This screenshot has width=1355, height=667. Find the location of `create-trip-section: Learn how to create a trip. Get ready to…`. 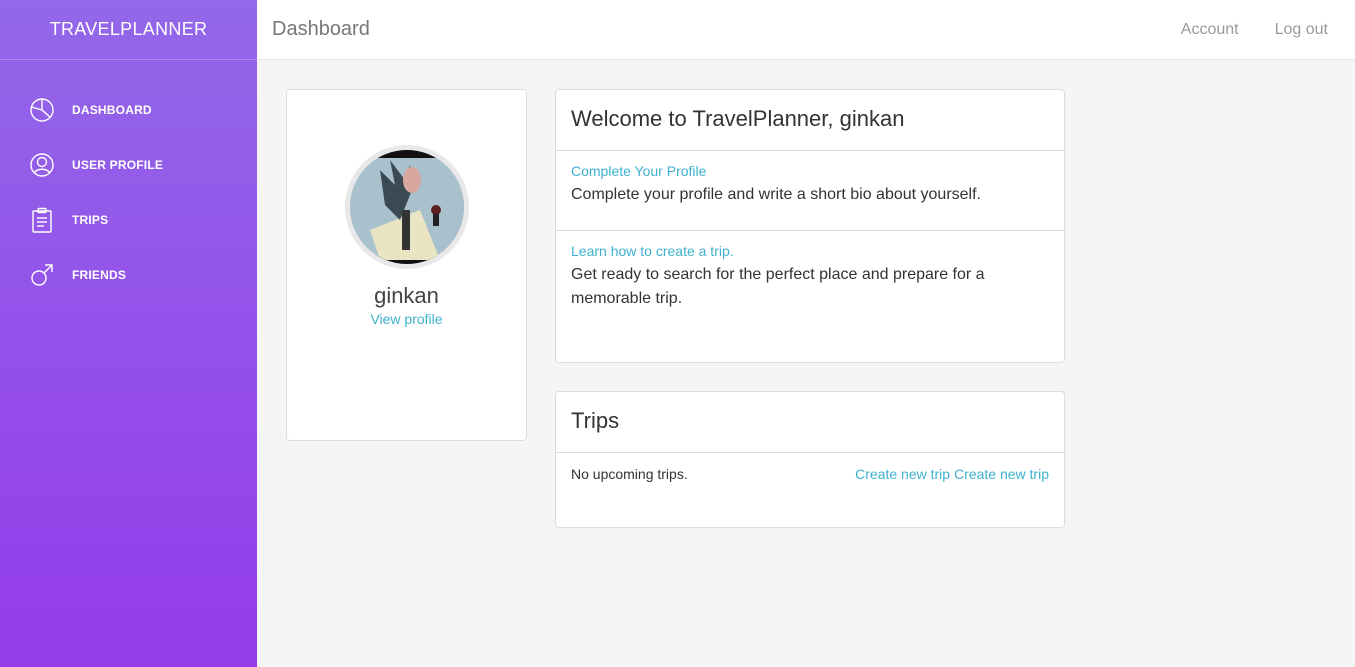

create-trip-section: Learn how to create a trip. Get ready to… is located at coordinates (810, 276).